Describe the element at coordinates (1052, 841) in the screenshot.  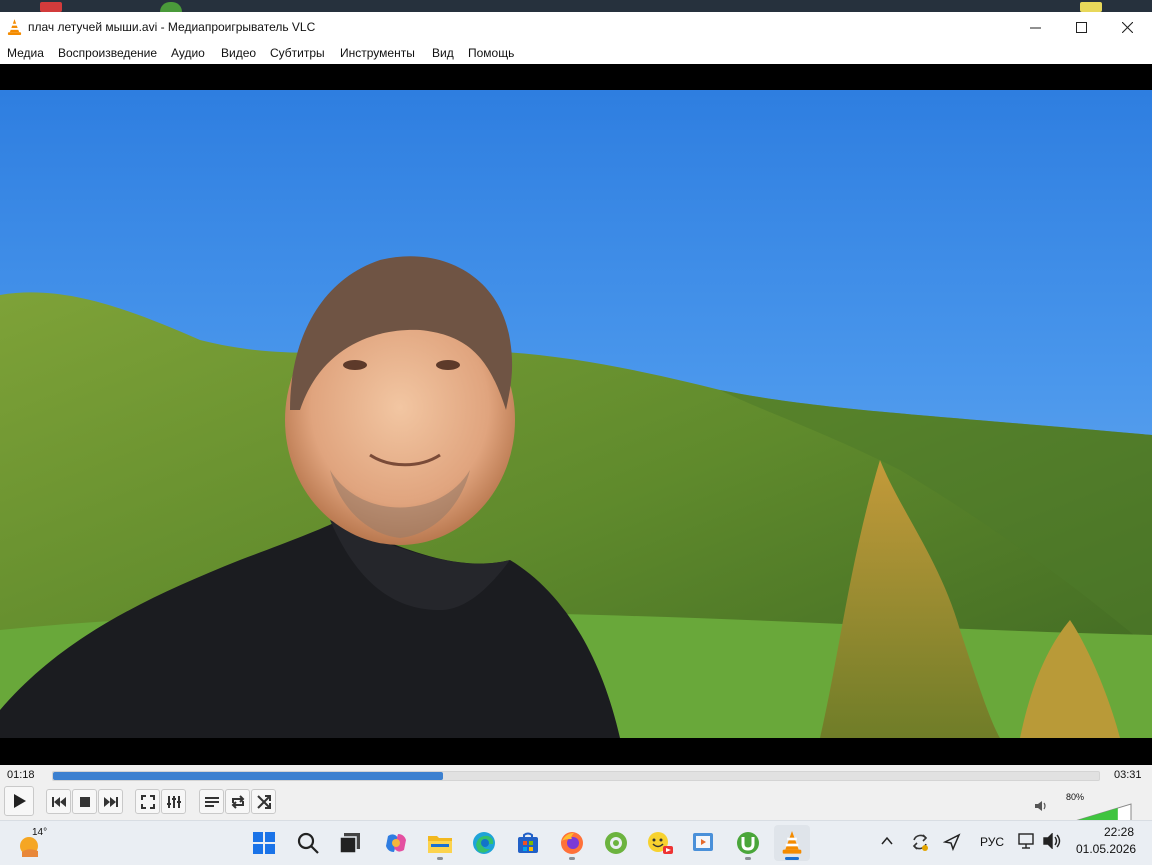
I see `volume-icon` at that location.